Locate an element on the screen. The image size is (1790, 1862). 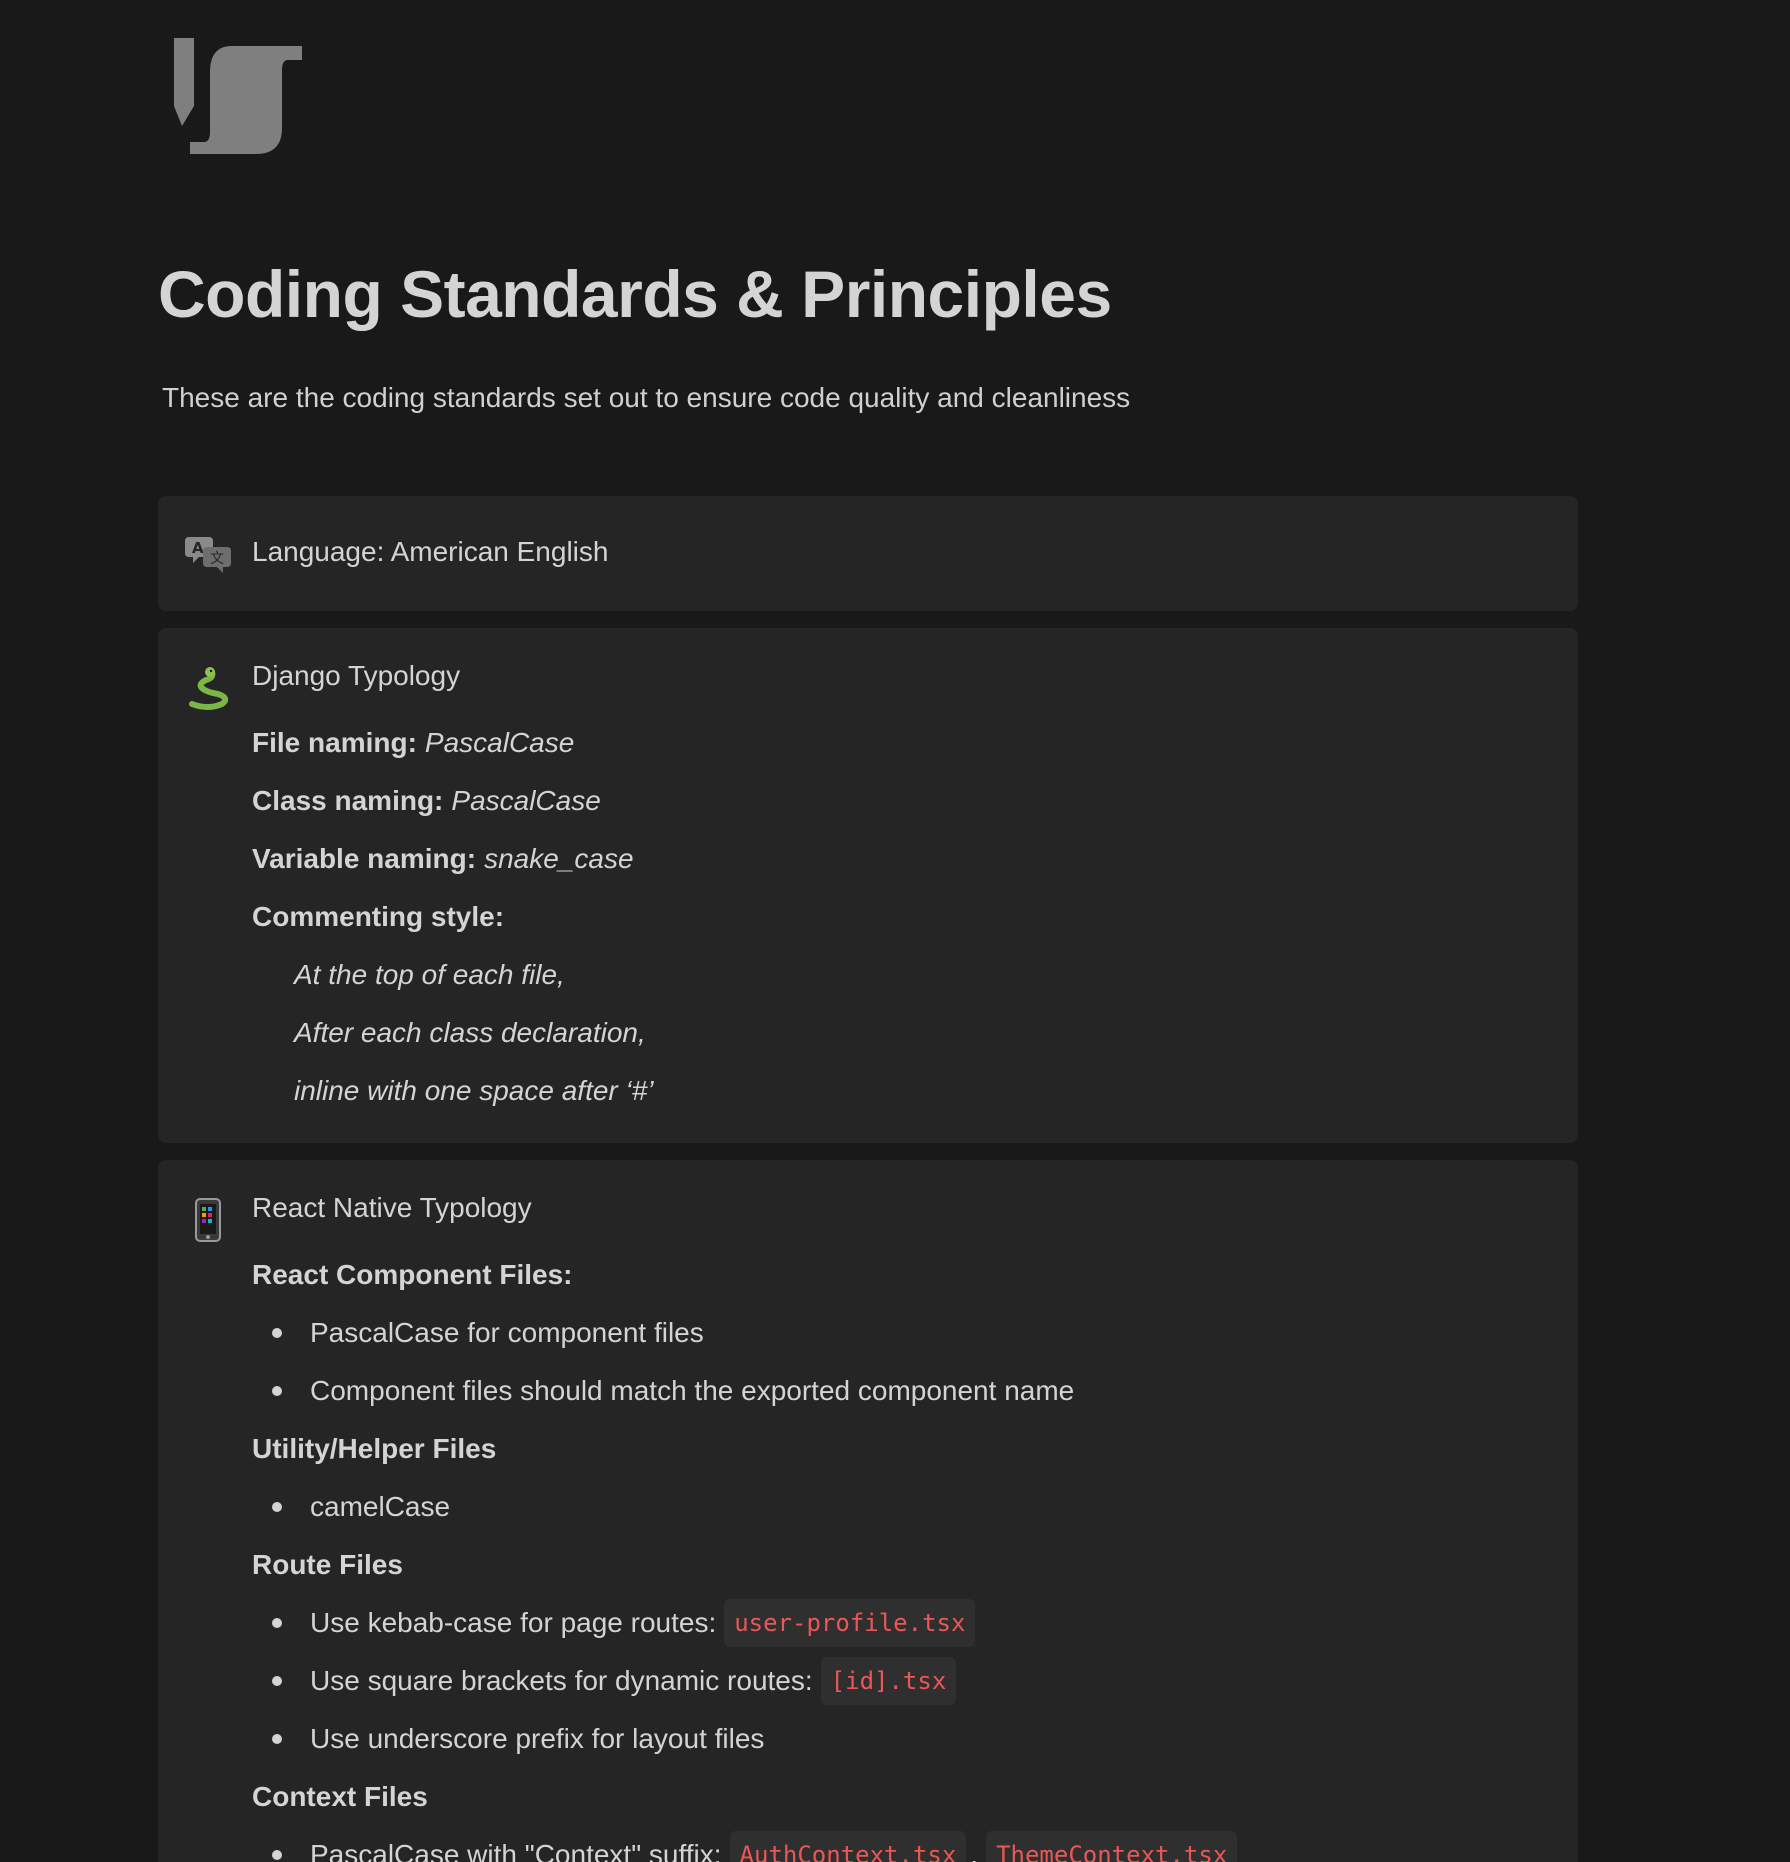
list-item-text: PascalCase with "Context" suffix: is located at coordinates (516, 1850).